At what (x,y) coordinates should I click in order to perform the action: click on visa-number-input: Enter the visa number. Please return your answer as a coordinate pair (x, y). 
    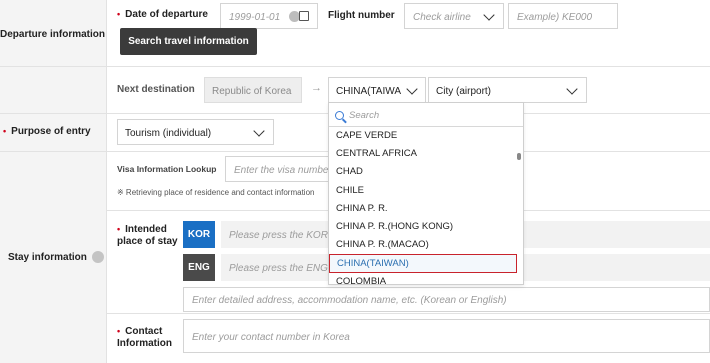
    Looking at the image, I should click on (280, 169).